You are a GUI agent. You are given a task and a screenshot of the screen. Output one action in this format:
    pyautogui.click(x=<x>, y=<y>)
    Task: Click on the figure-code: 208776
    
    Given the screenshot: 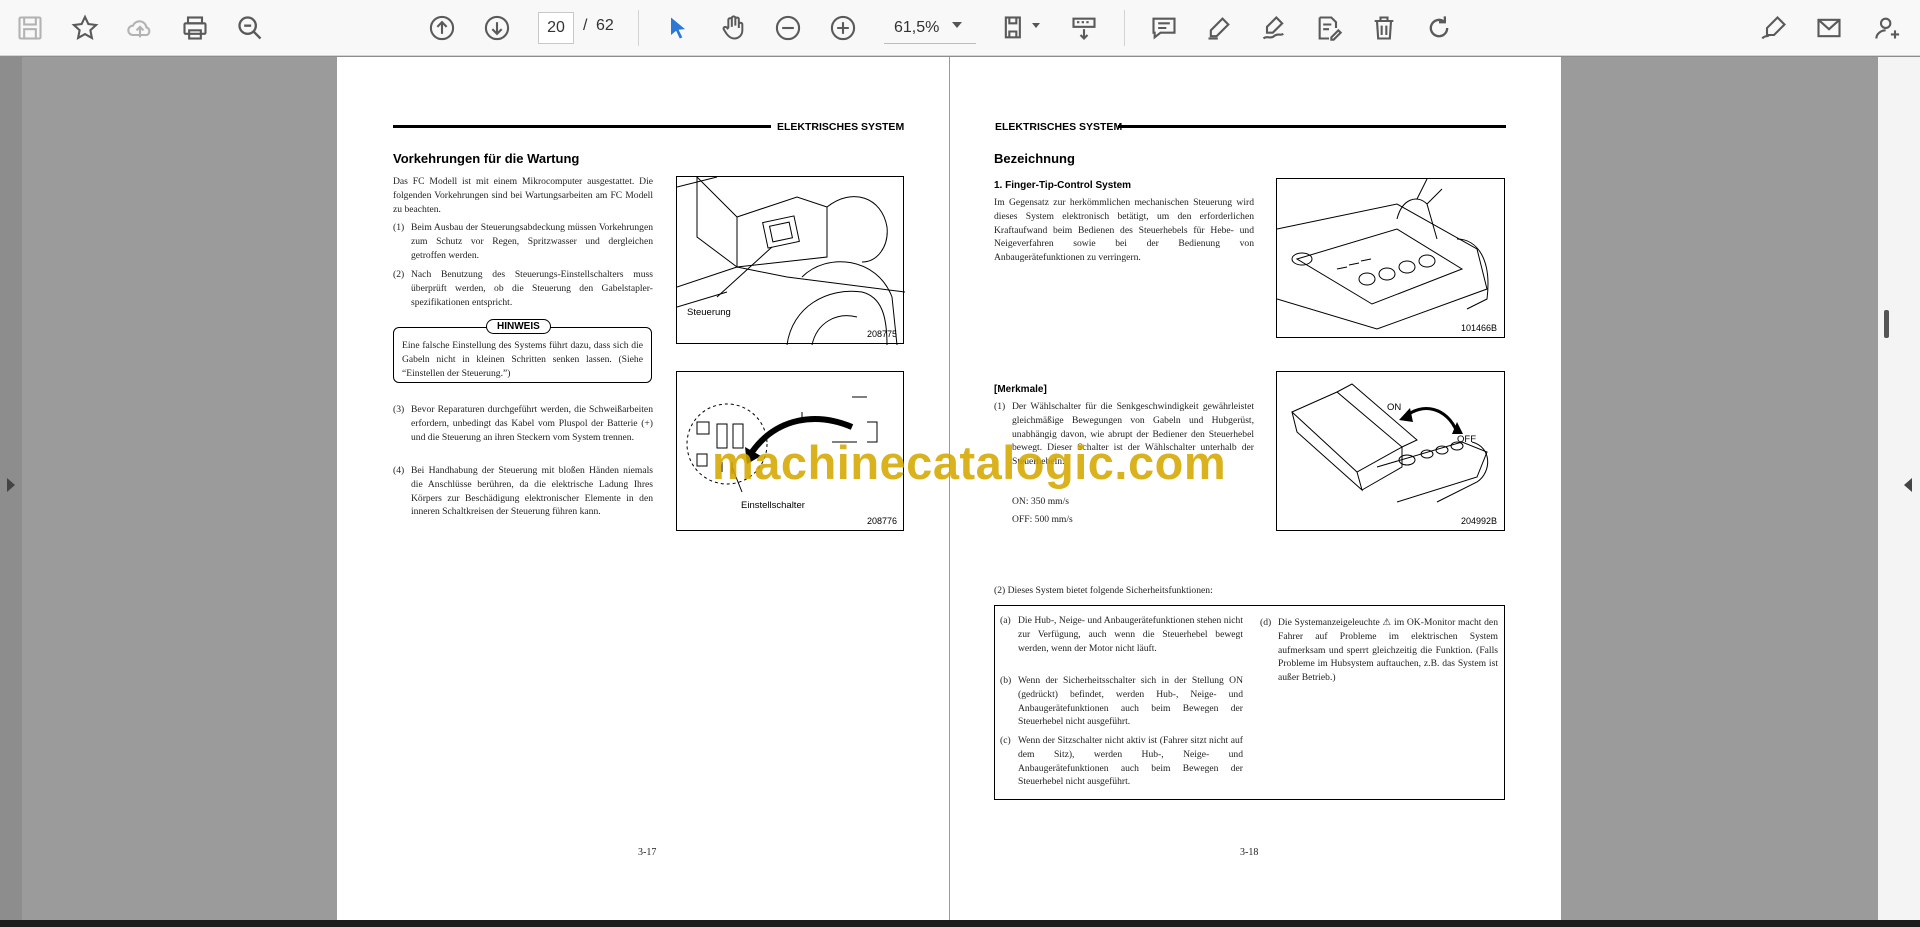 What is the action you would take?
    pyautogui.click(x=882, y=521)
    